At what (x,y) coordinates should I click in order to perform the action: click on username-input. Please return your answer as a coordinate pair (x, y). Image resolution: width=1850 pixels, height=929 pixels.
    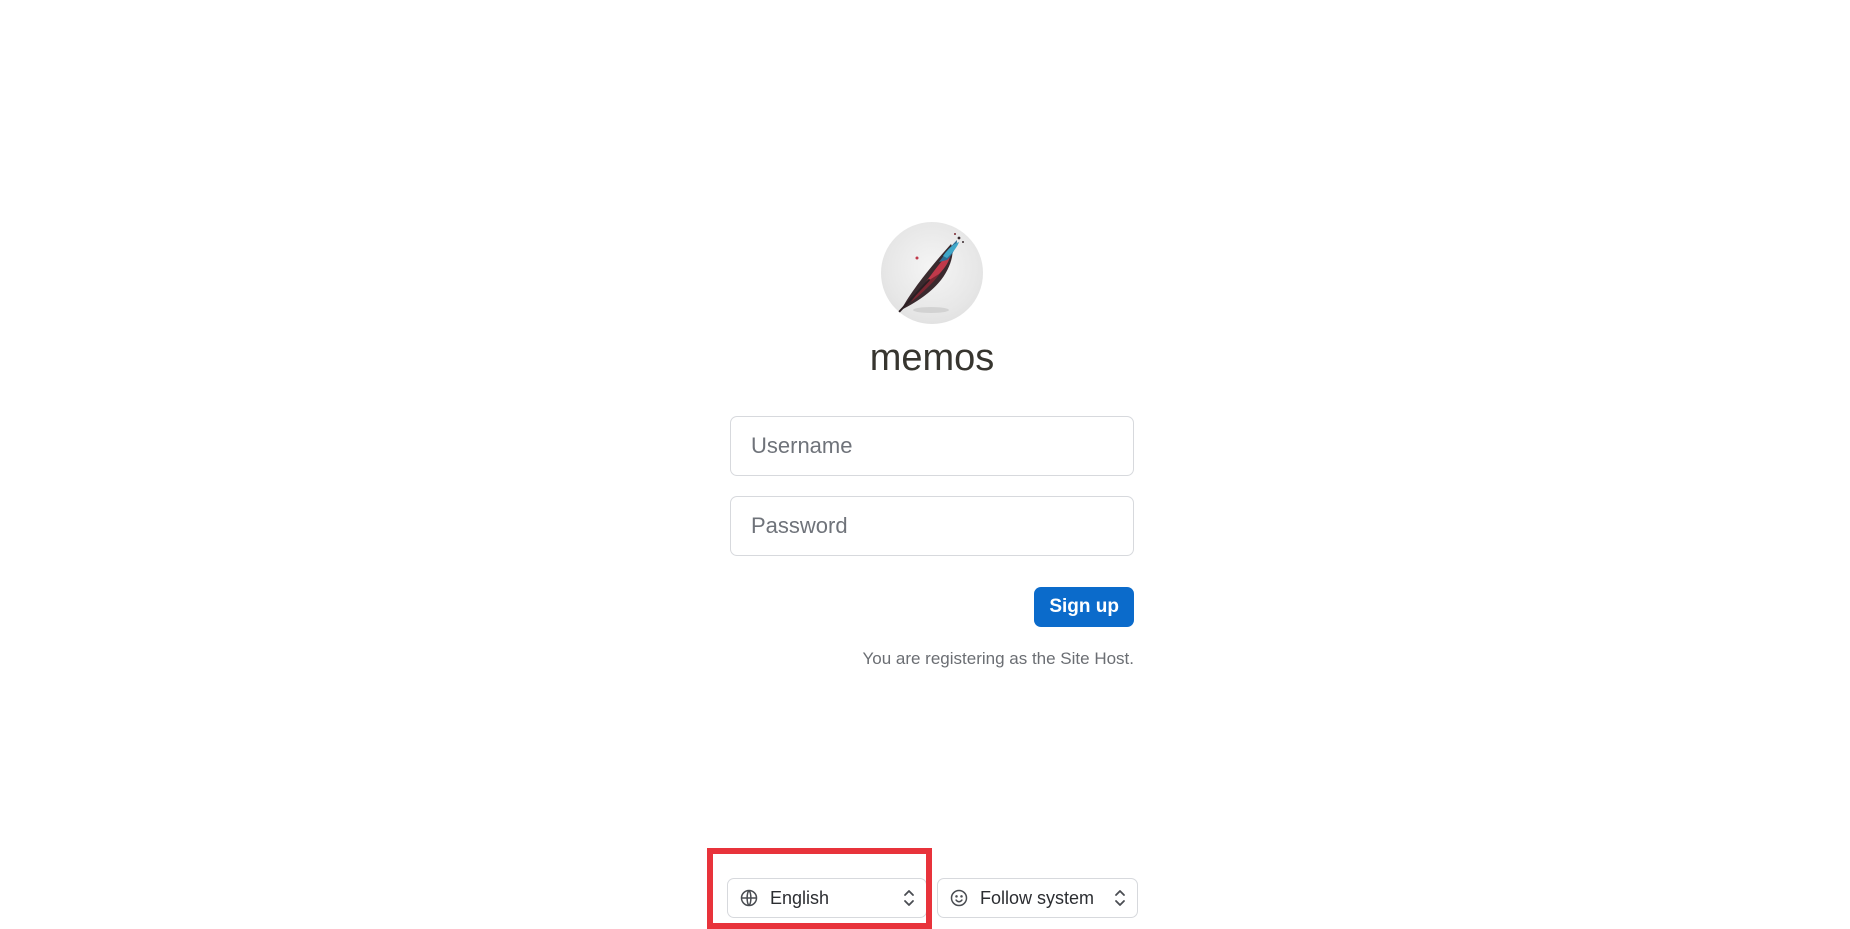
    Looking at the image, I should click on (932, 446).